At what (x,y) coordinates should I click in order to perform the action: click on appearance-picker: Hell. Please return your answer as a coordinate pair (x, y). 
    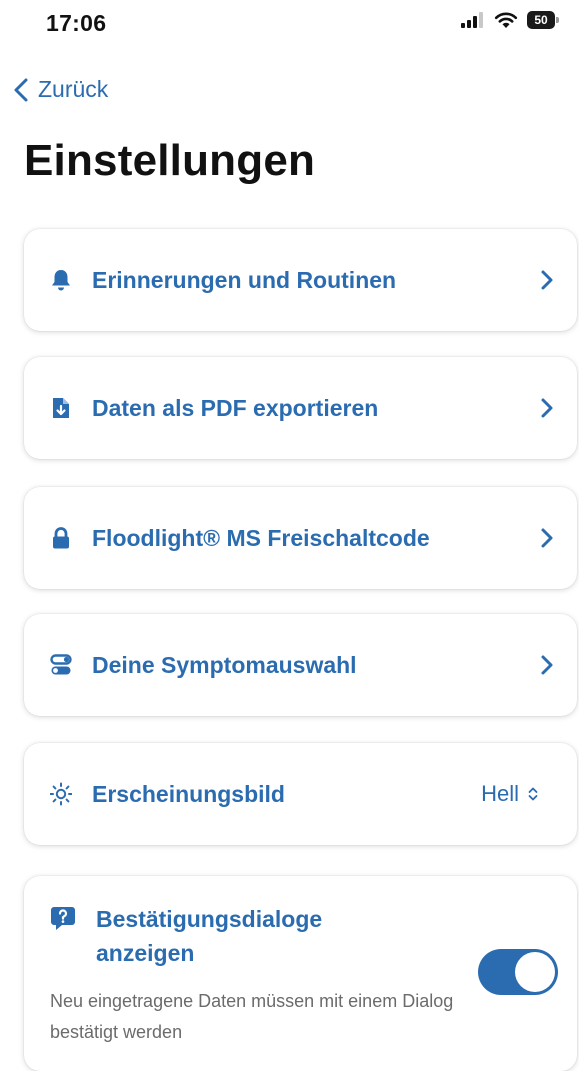
    Looking at the image, I should click on (510, 794).